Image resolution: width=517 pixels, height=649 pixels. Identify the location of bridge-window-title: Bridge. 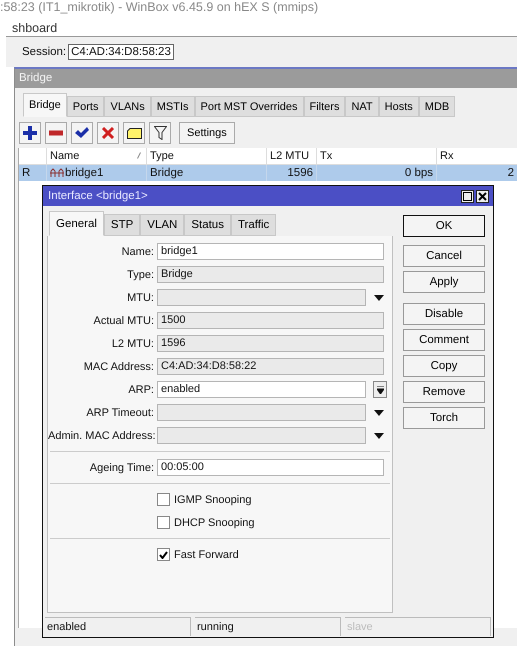
(266, 78).